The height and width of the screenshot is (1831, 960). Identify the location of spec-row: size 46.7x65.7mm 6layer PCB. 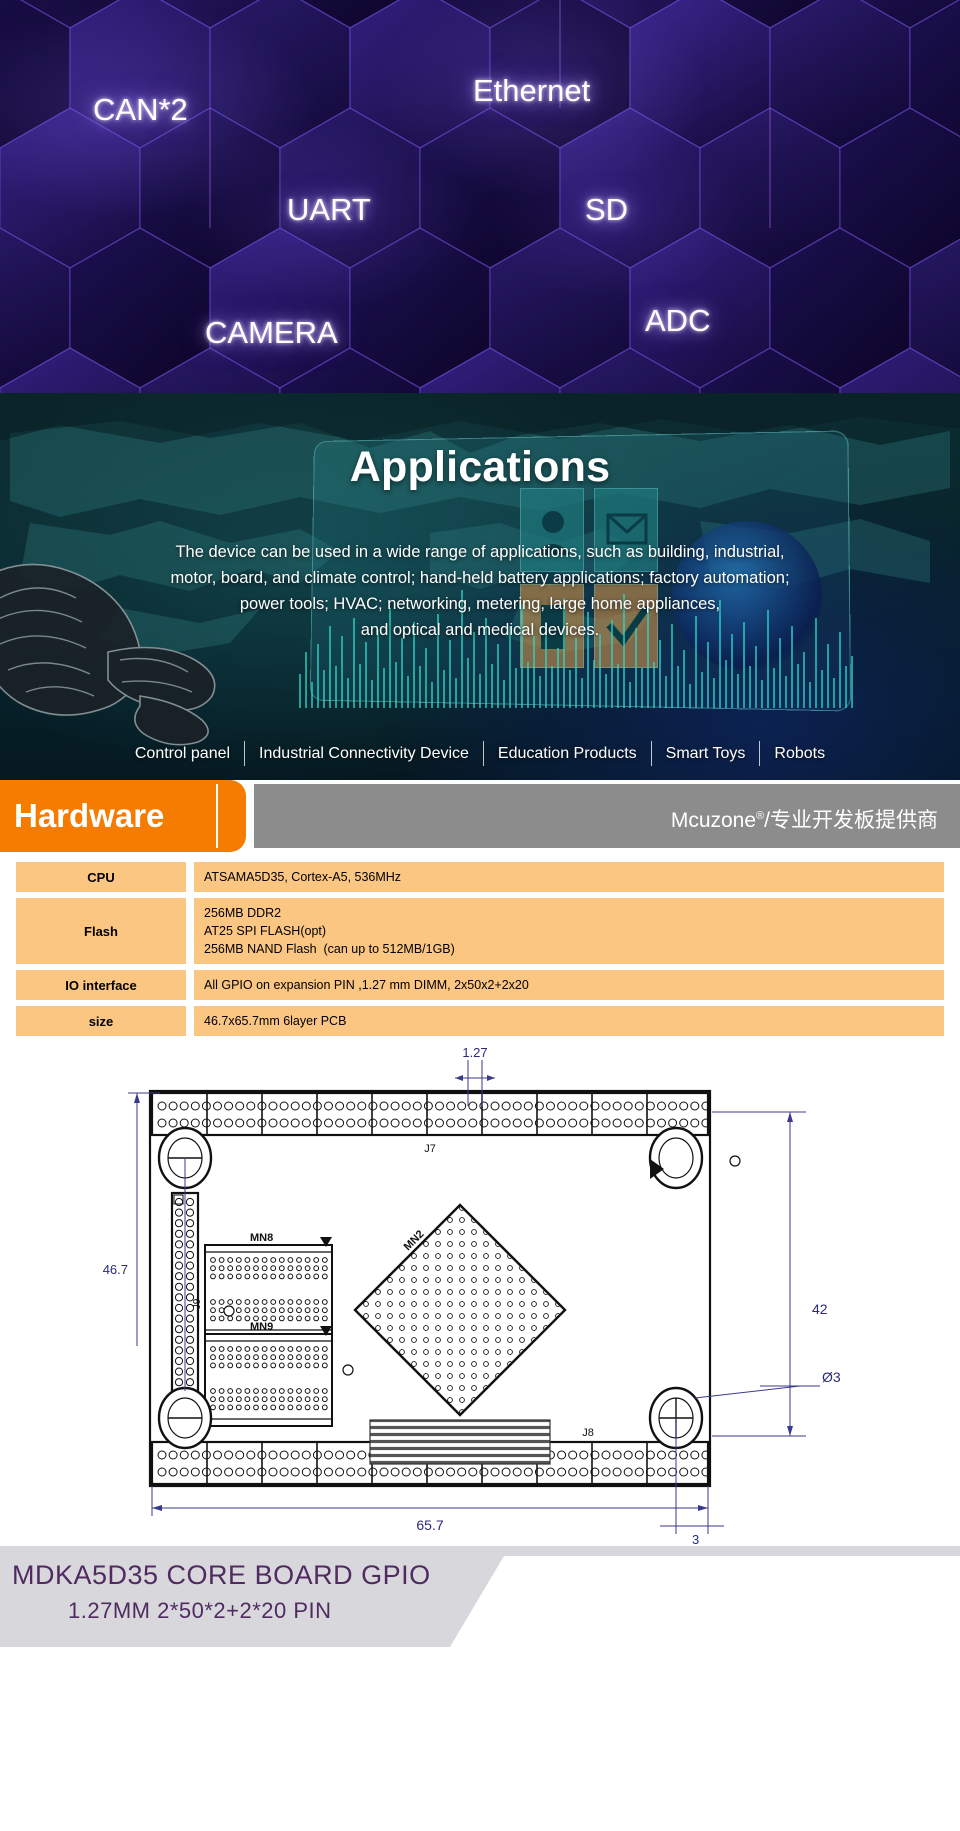
(480, 1021).